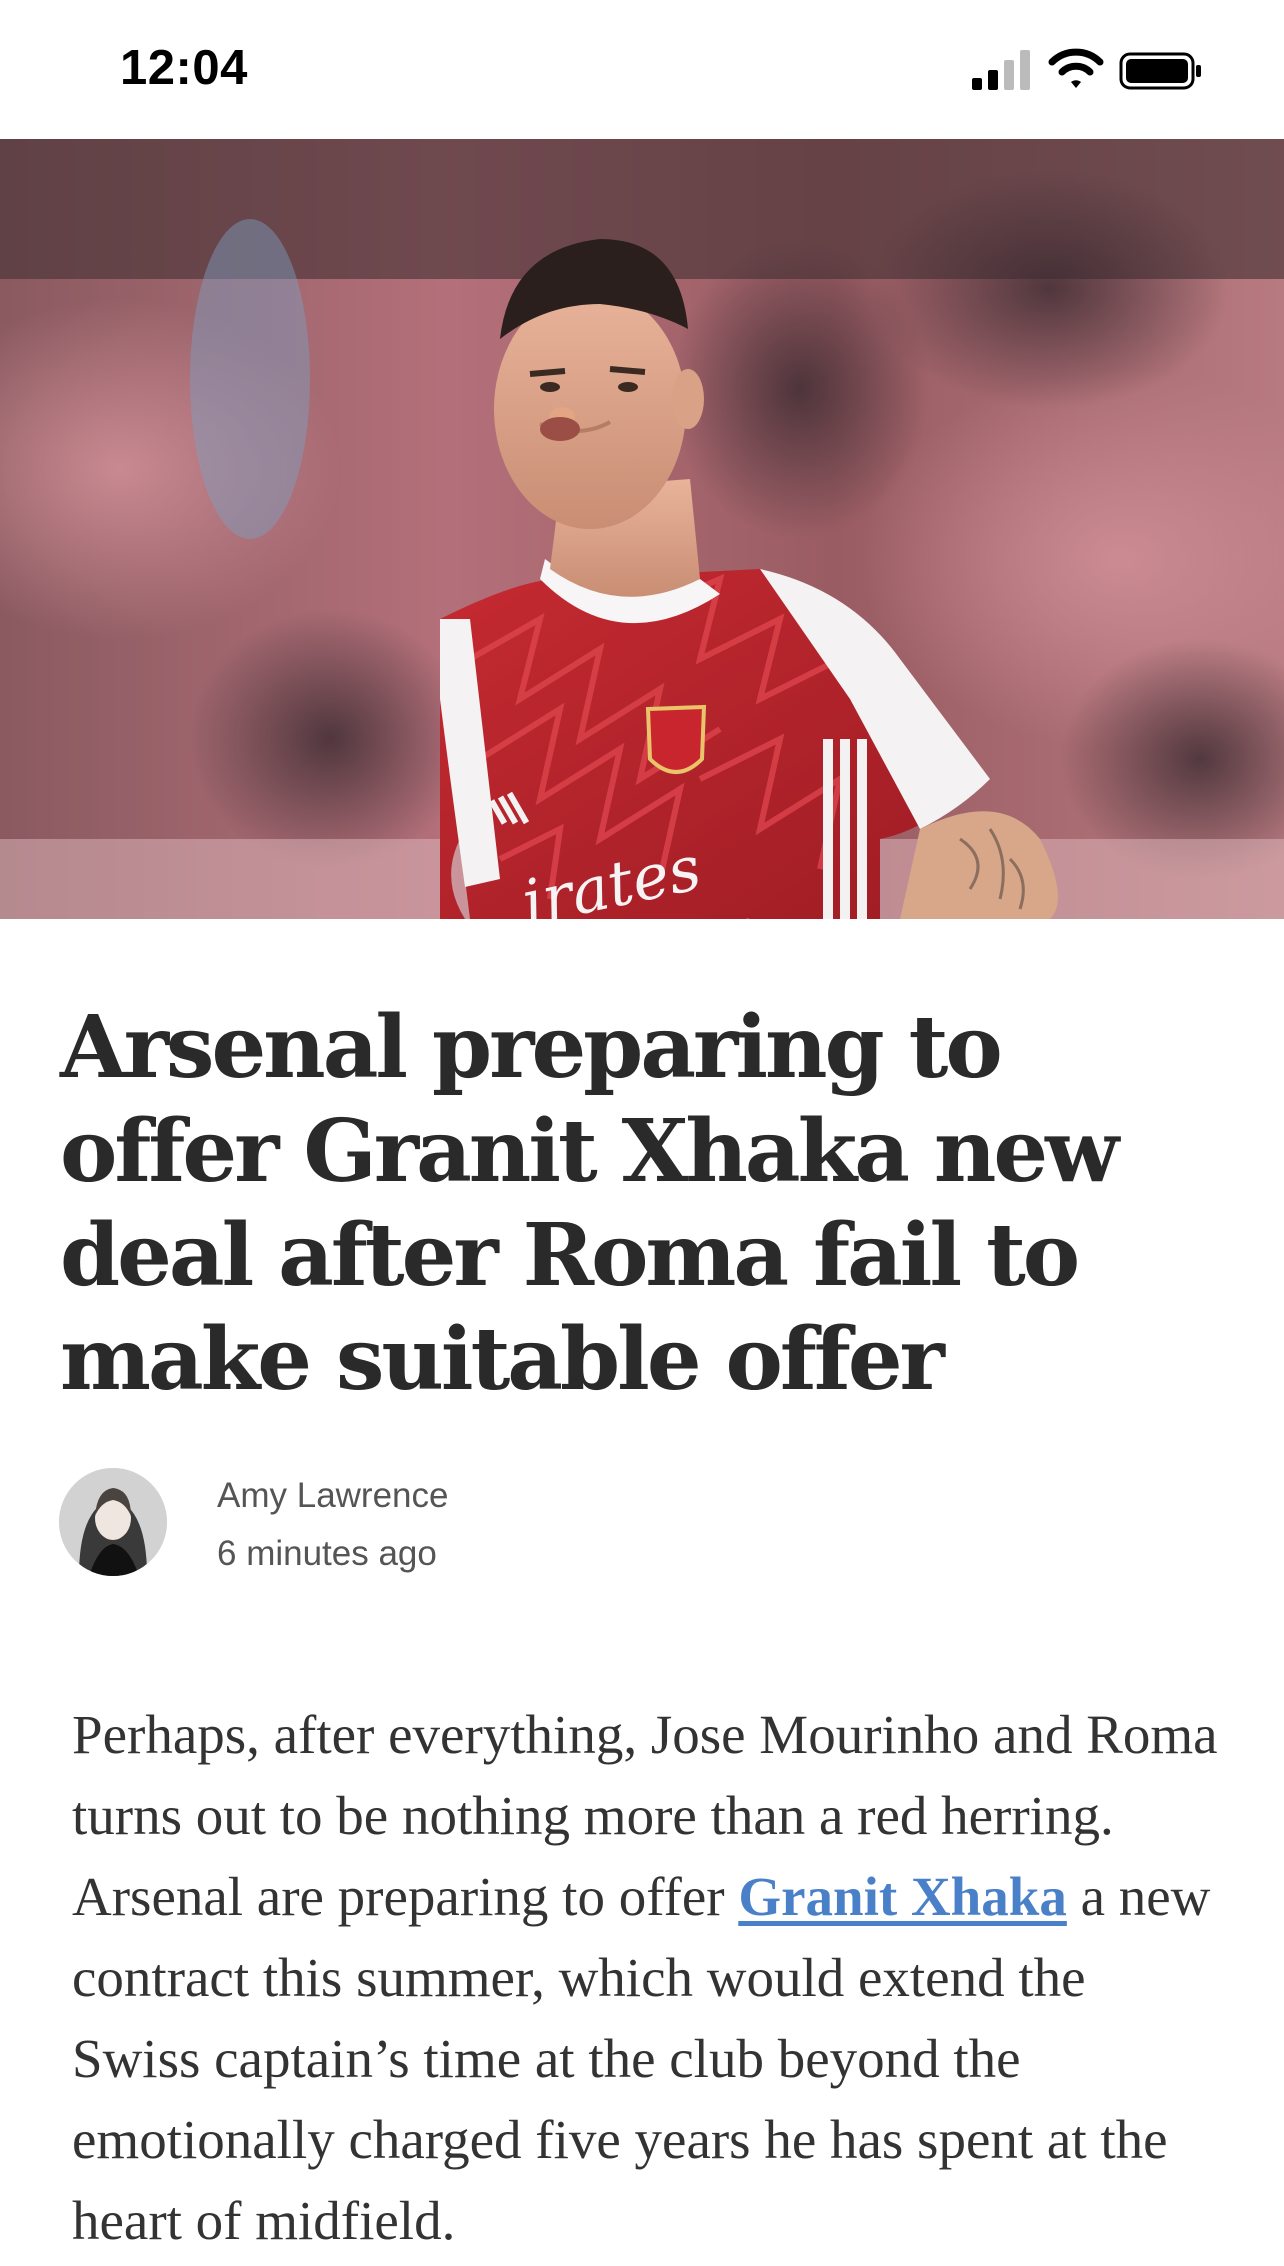 The width and height of the screenshot is (1284, 2266). I want to click on published-time: 6 minutes ago, so click(327, 1553).